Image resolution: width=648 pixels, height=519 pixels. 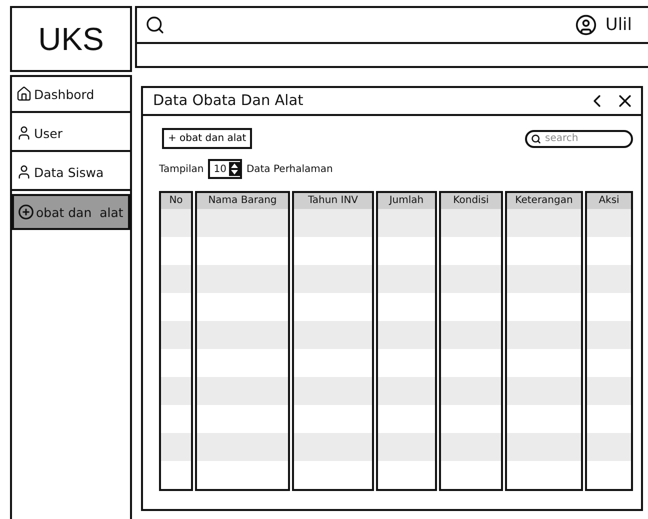 I want to click on column-header: Kondisi, so click(x=471, y=201).